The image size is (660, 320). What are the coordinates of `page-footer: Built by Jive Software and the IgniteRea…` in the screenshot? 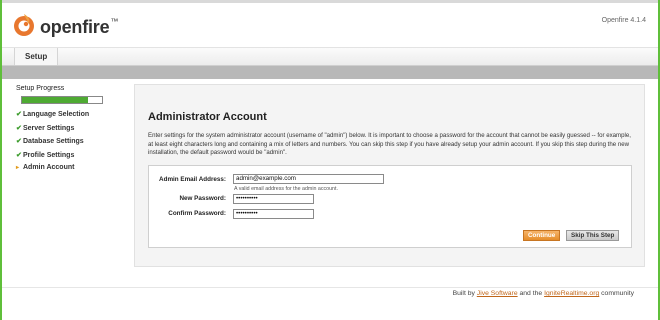 It's located at (543, 293).